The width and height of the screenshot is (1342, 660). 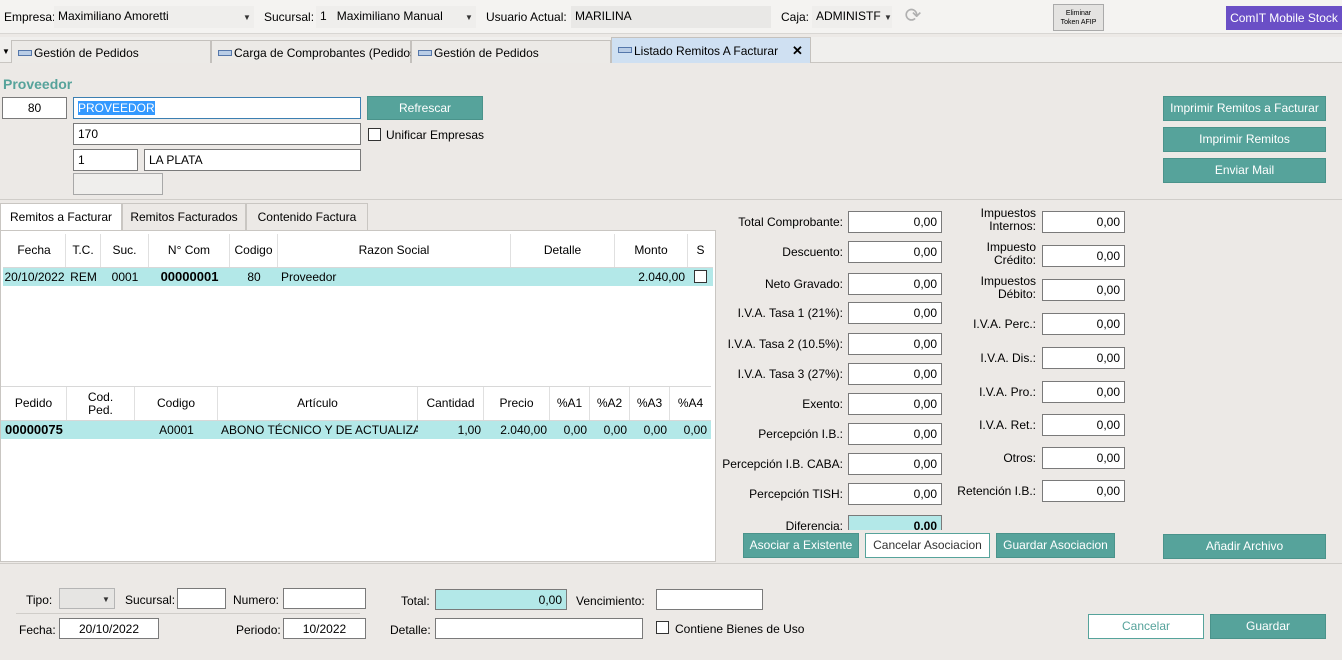 What do you see at coordinates (1083, 458) in the screenshot?
I see `tax-value-7: 0,00` at bounding box center [1083, 458].